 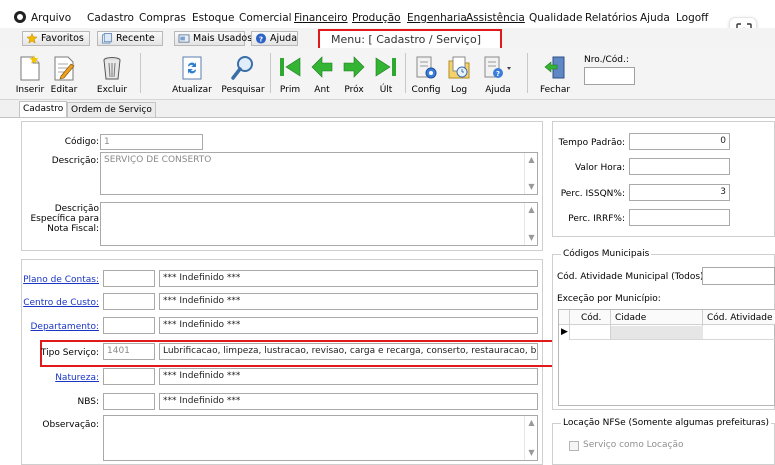 I want to click on tempo-padrao-input: 0, so click(x=679, y=141).